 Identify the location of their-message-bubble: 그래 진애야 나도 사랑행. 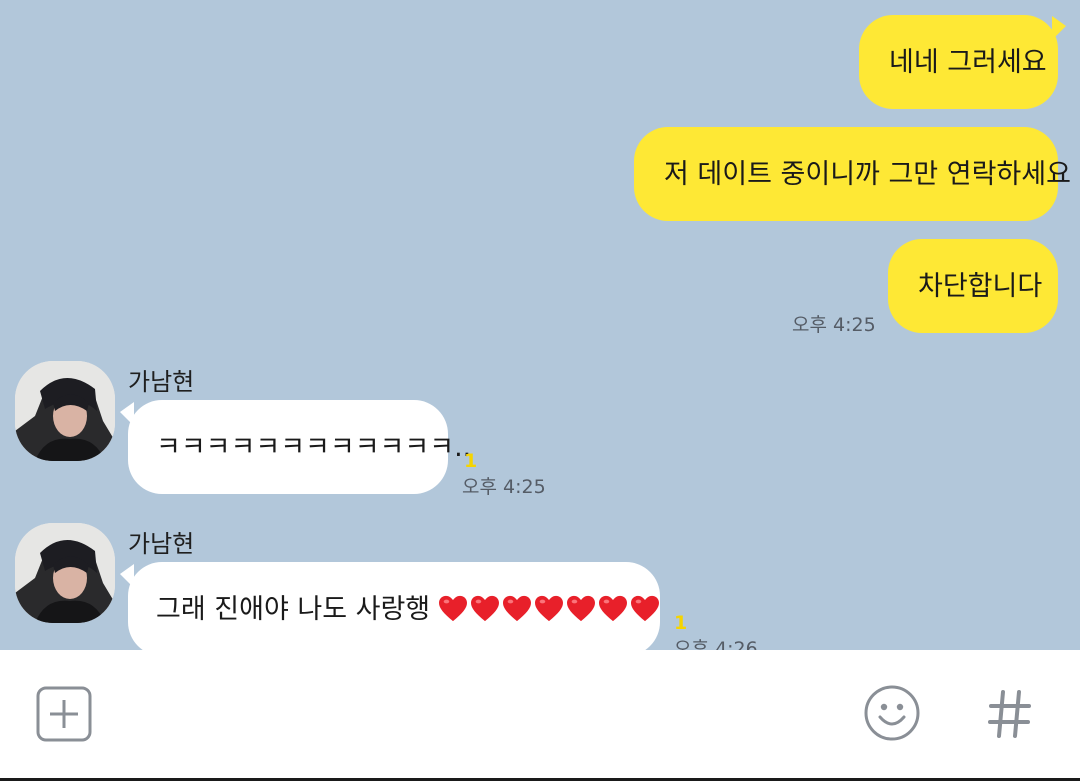
(394, 606).